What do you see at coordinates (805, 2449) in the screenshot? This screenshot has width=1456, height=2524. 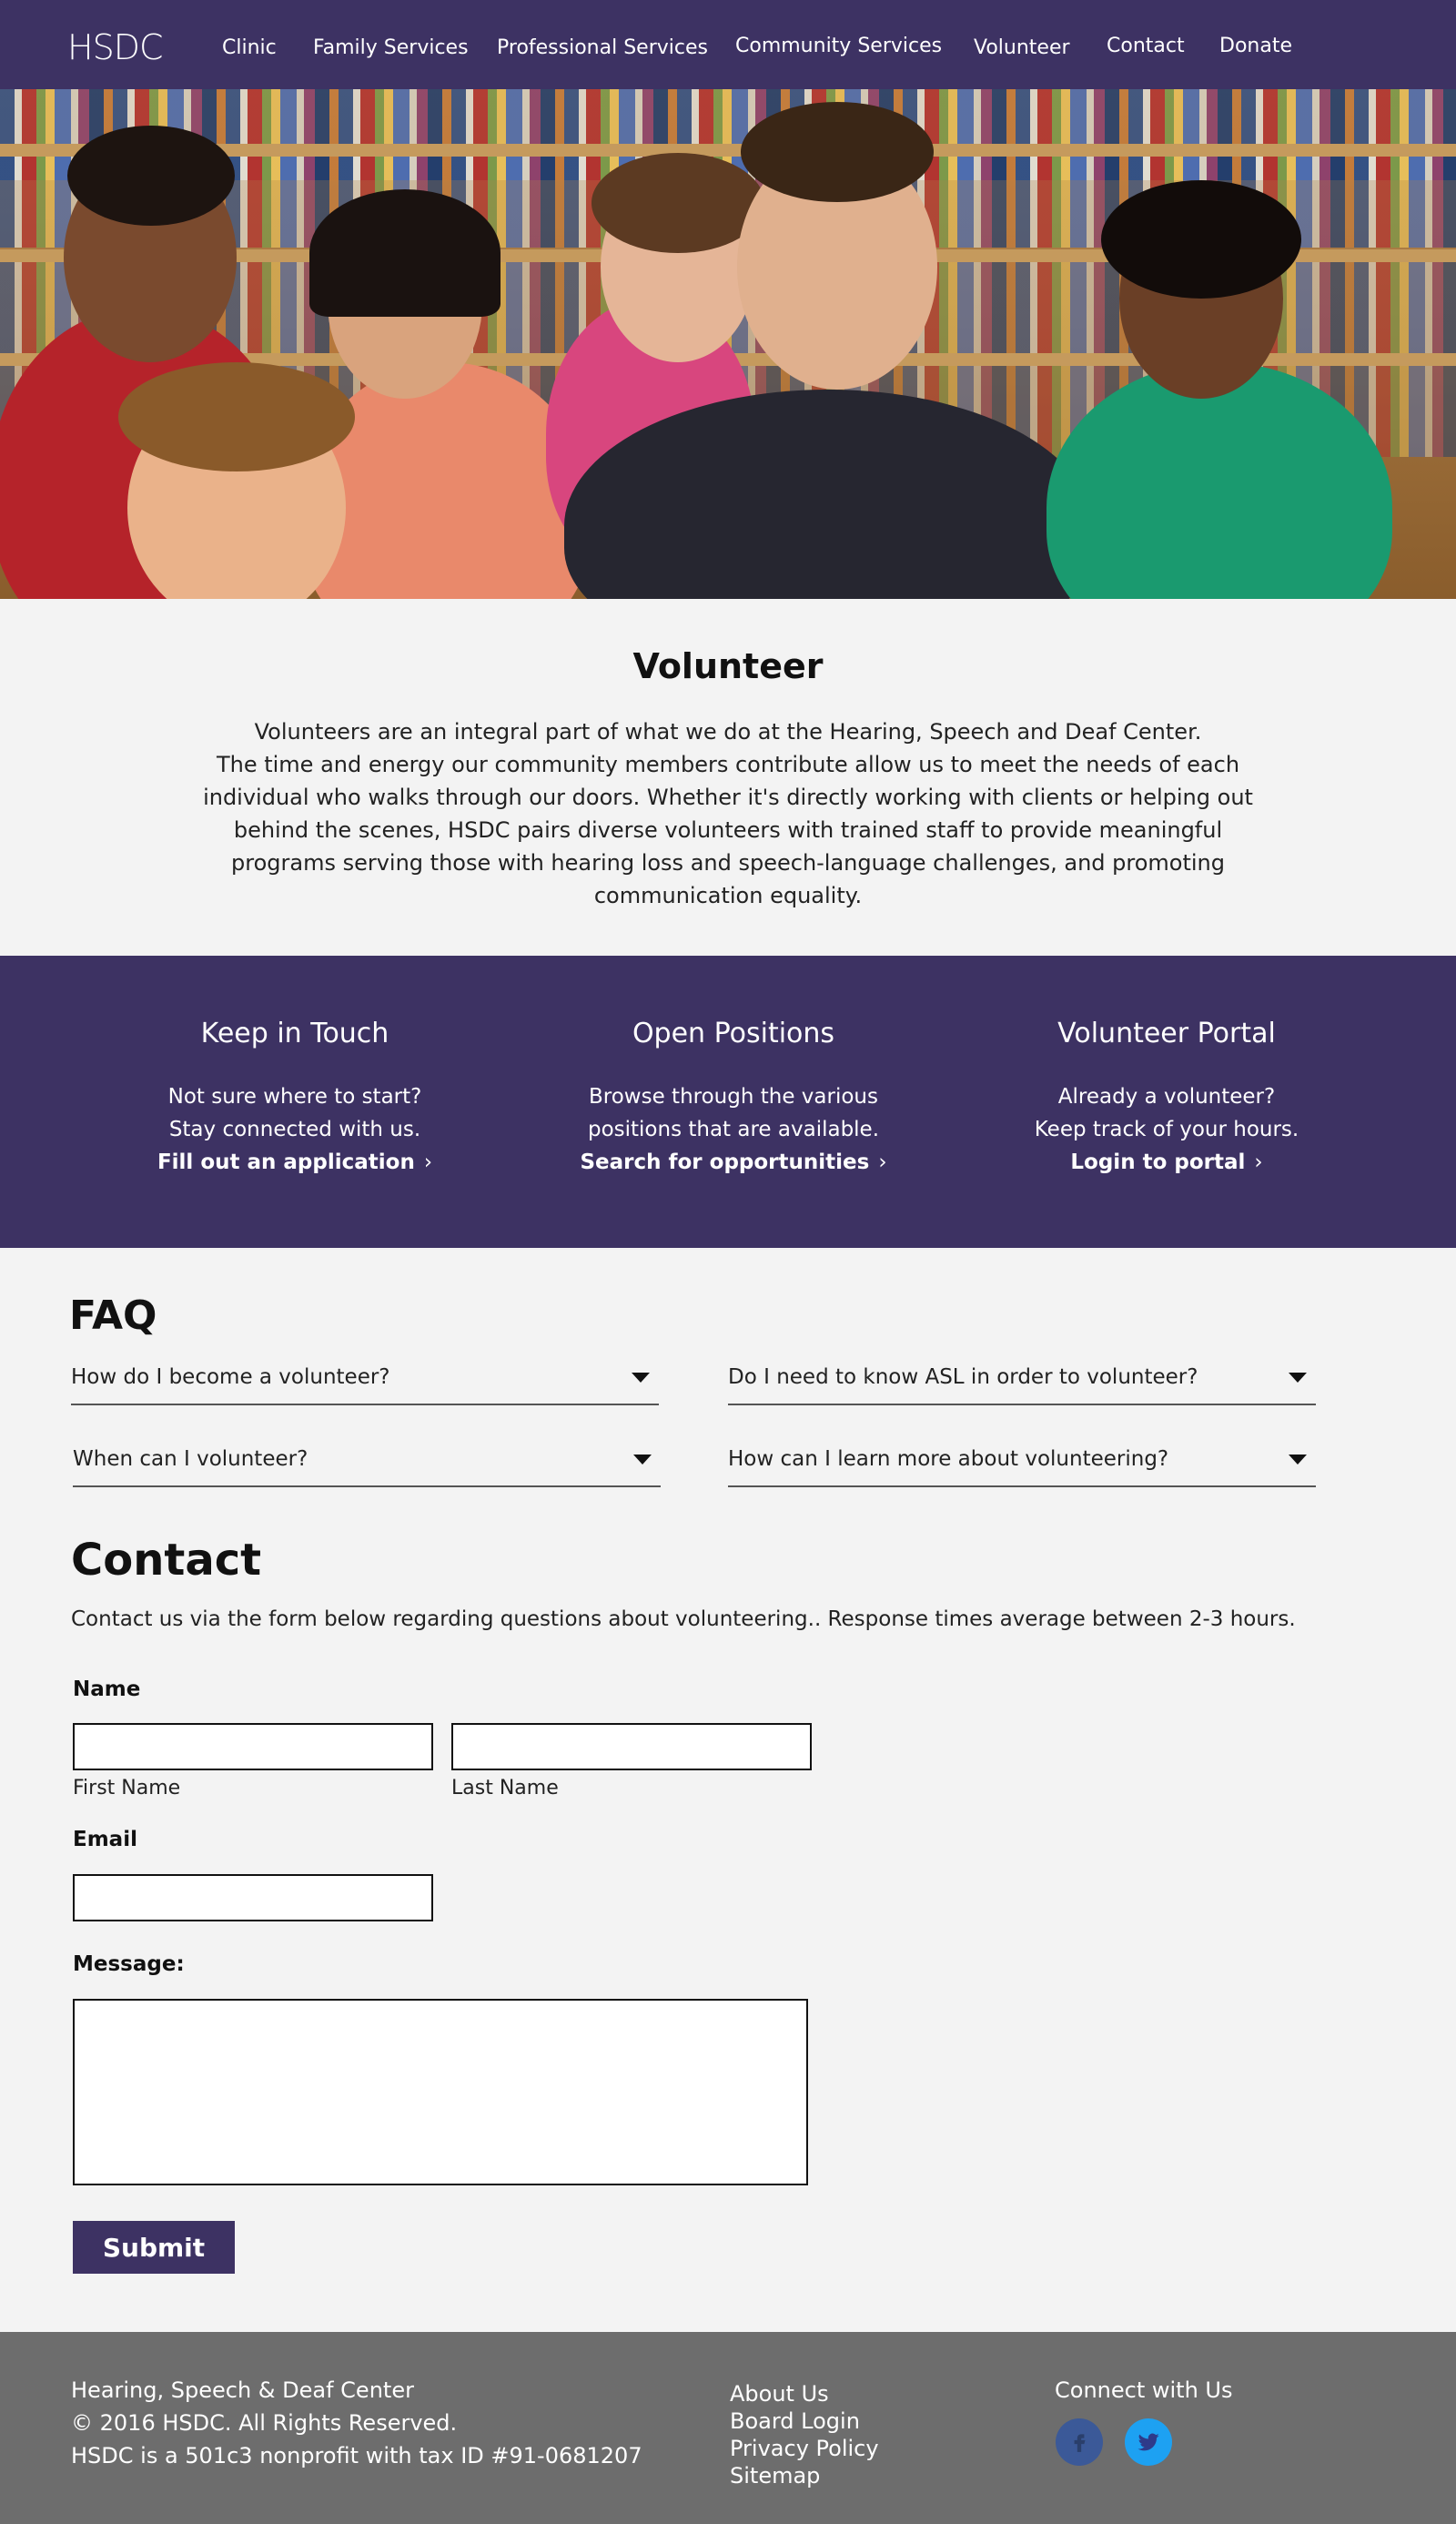 I see `footer-link-privacy-policy: Privacy Policy` at bounding box center [805, 2449].